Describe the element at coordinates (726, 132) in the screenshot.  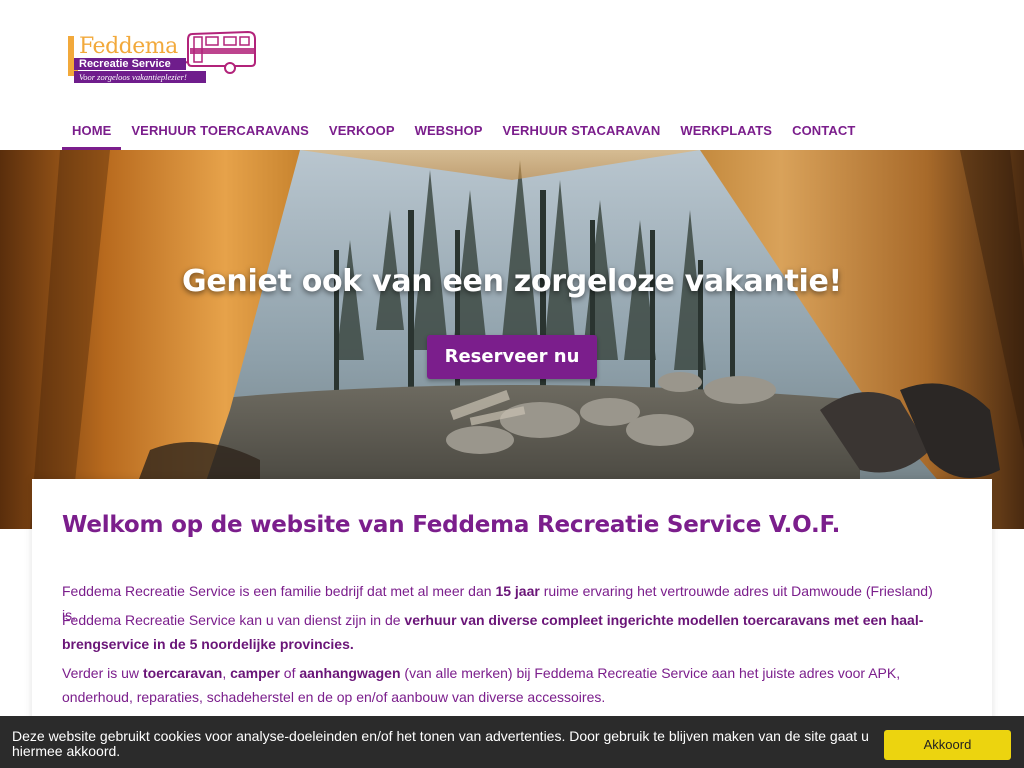
I see `nav-item-werkplaats: WERKPLAATS` at that location.